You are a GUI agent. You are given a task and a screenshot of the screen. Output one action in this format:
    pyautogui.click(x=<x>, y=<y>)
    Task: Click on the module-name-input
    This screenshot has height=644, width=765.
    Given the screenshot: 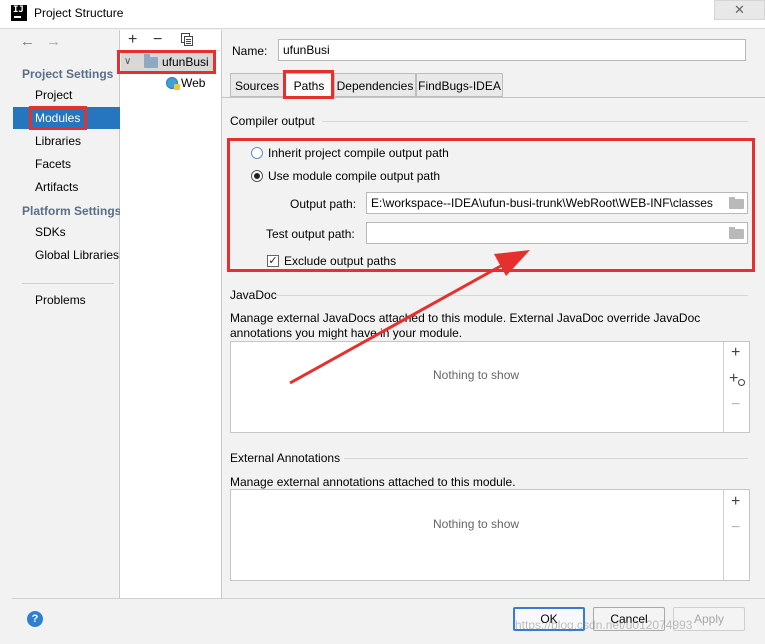 What is the action you would take?
    pyautogui.click(x=512, y=50)
    